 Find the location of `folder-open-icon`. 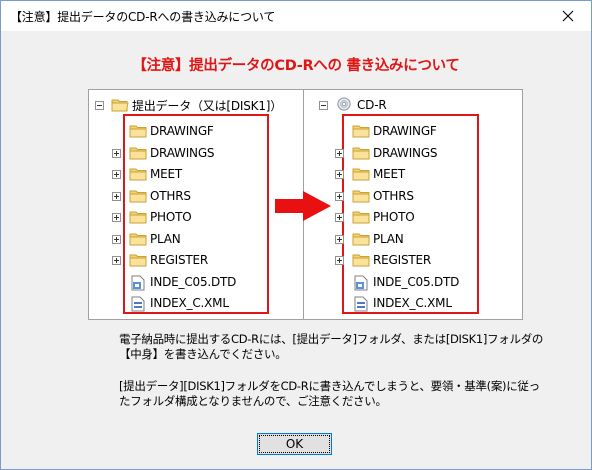

folder-open-icon is located at coordinates (120, 105).